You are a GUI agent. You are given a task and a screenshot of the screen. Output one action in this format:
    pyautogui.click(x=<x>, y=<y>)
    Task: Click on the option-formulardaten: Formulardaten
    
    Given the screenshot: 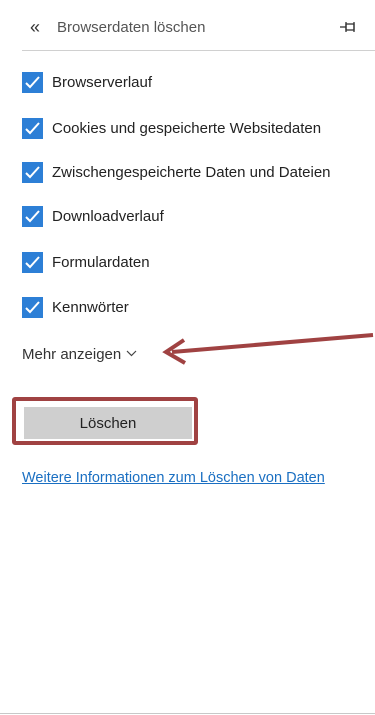 What is the action you would take?
    pyautogui.click(x=86, y=262)
    